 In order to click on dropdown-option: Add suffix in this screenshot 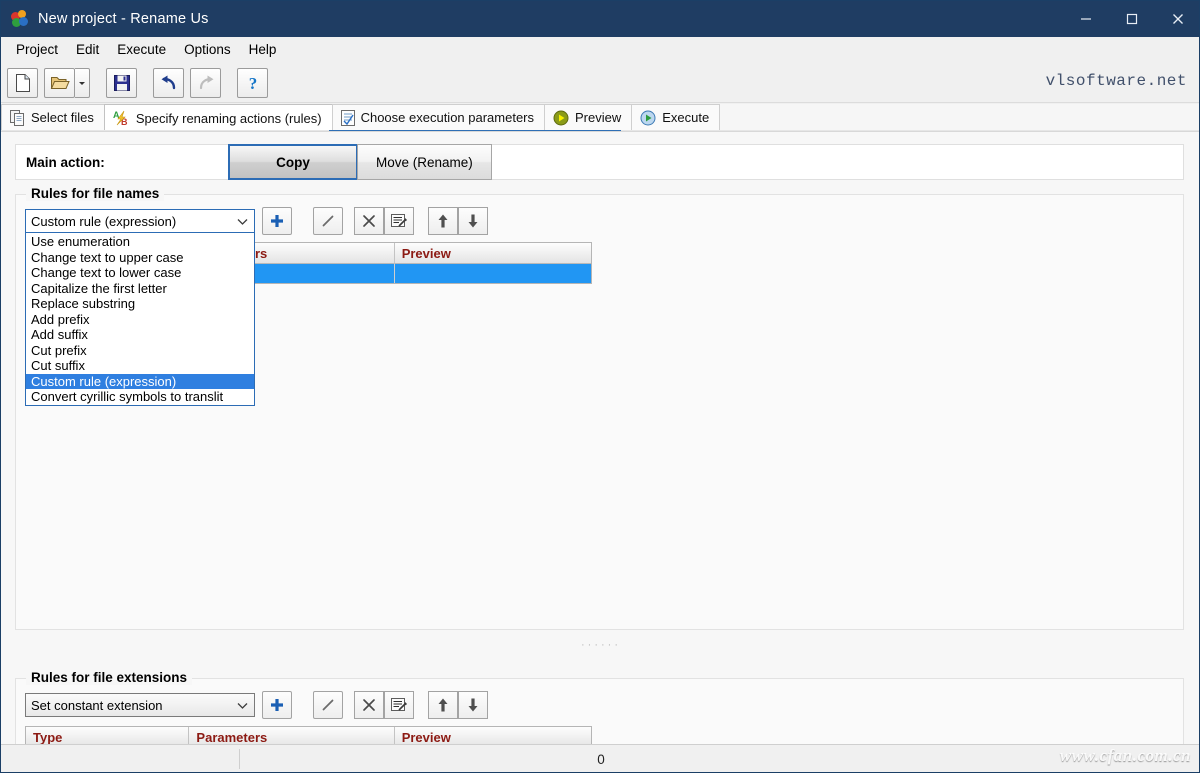, I will do `click(140, 335)`.